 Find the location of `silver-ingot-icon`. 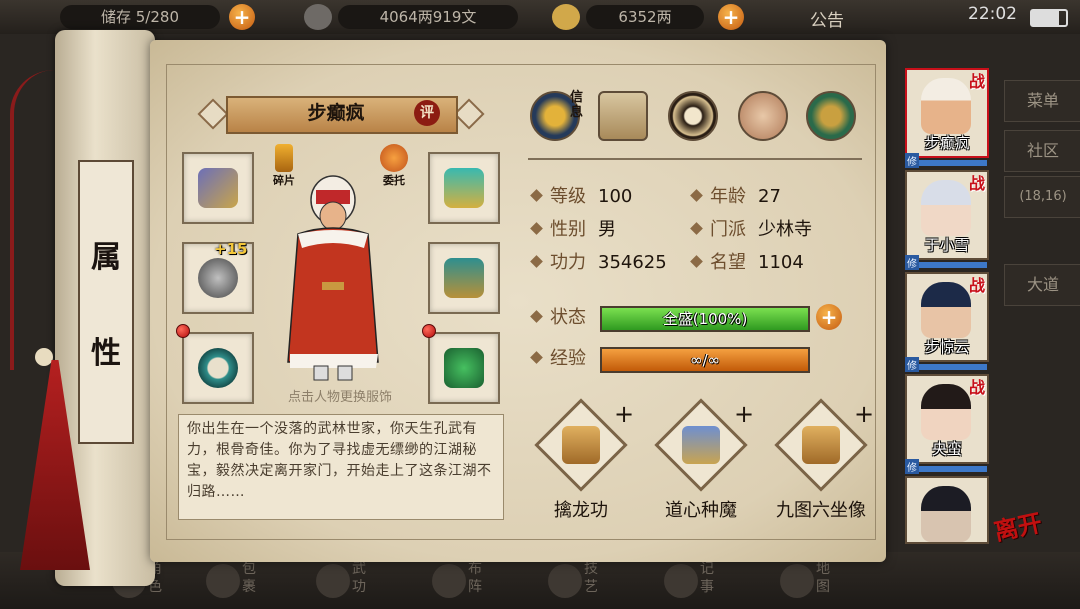

silver-ingot-icon is located at coordinates (566, 17).